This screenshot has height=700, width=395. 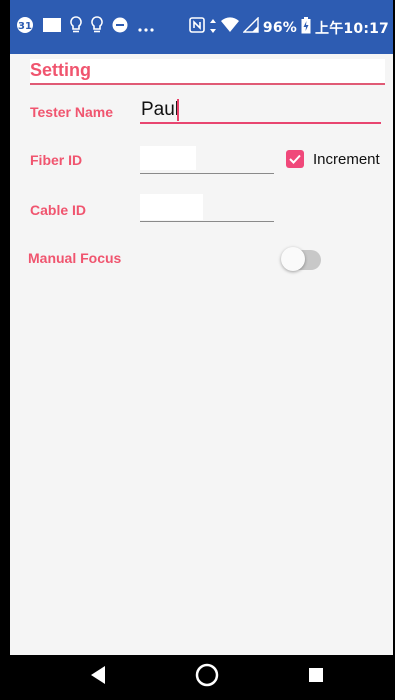 I want to click on navigation-bar, so click(x=201, y=677).